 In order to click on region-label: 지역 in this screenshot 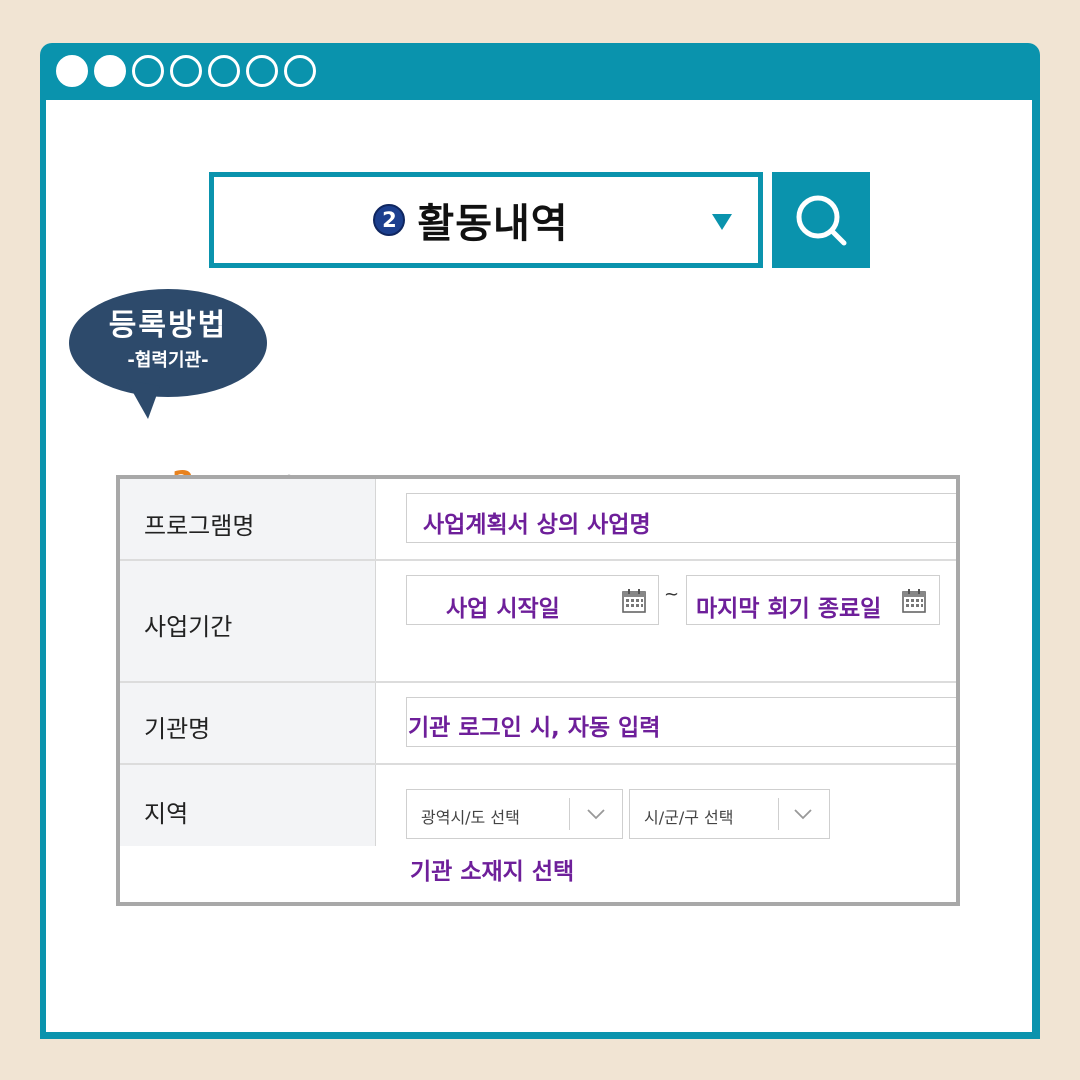, I will do `click(166, 814)`.